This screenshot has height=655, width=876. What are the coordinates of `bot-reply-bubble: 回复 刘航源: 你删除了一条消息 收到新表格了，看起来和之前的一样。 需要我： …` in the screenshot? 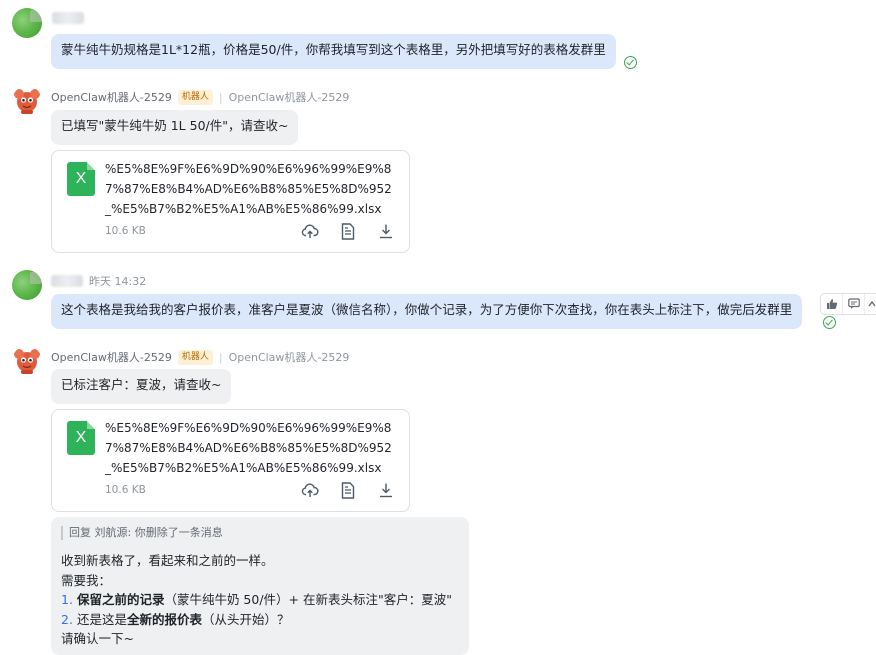 It's located at (260, 586).